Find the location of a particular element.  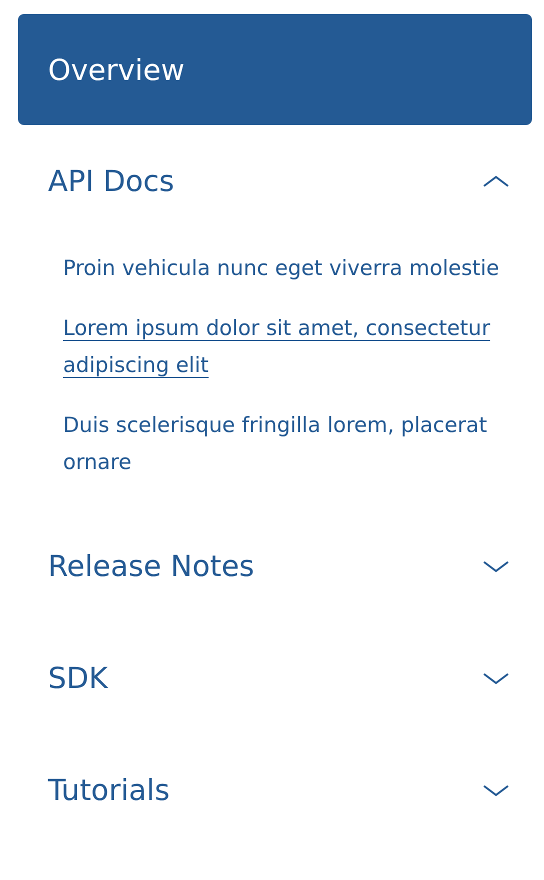

section-title: API Docs is located at coordinates (111, 181).